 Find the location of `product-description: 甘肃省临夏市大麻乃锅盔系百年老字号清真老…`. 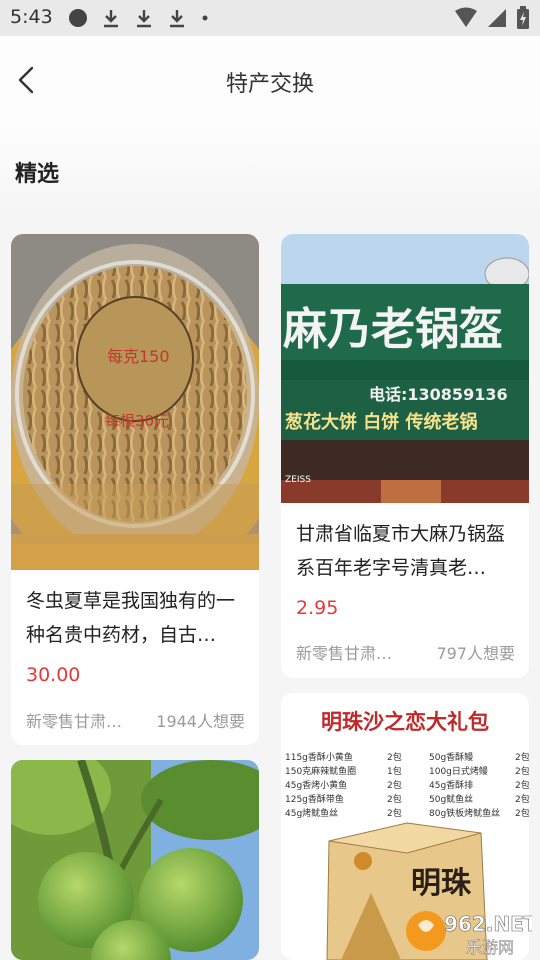

product-description: 甘肃省临夏市大麻乃锅盔系百年老字号清真老… is located at coordinates (401, 551).